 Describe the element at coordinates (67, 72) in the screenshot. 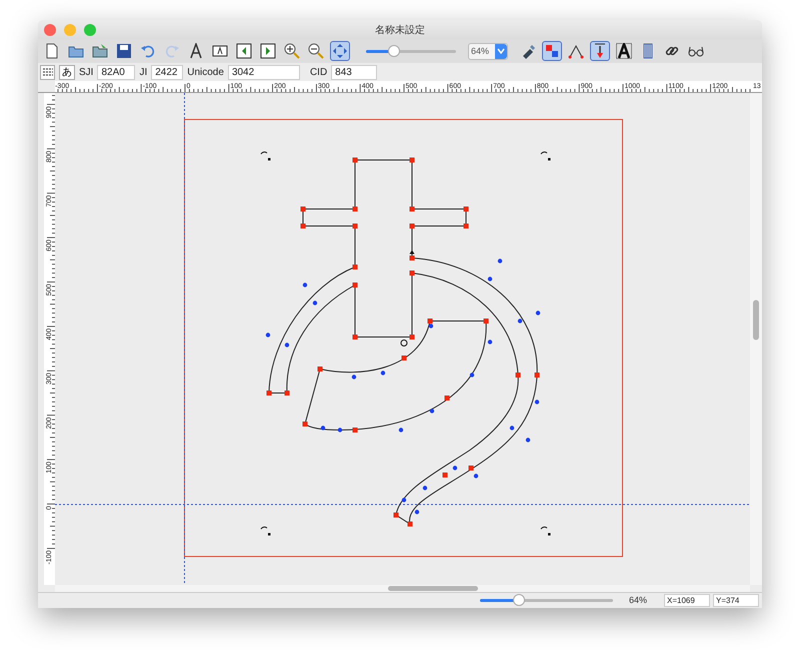

I see `glyph-preview: あ` at that location.